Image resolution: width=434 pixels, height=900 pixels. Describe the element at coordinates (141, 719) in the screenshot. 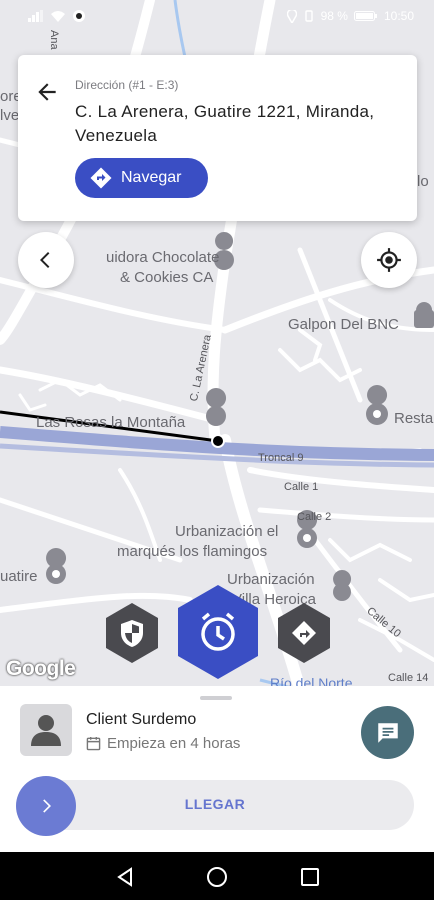

I see `client-name: Client Surdemo` at that location.